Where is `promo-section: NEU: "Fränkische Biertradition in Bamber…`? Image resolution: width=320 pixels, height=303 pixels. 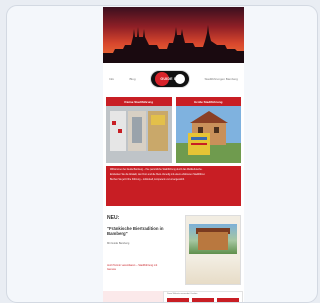 promo-section: NEU: "Fränkische Biertradition in Bamber… is located at coordinates (173, 249).